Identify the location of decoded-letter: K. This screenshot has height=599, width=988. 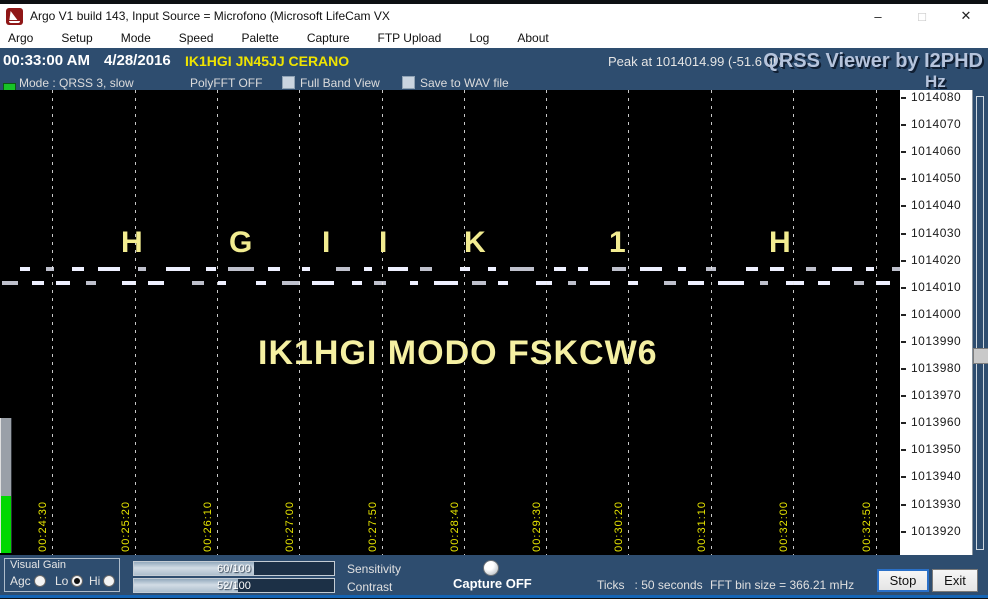
(475, 242).